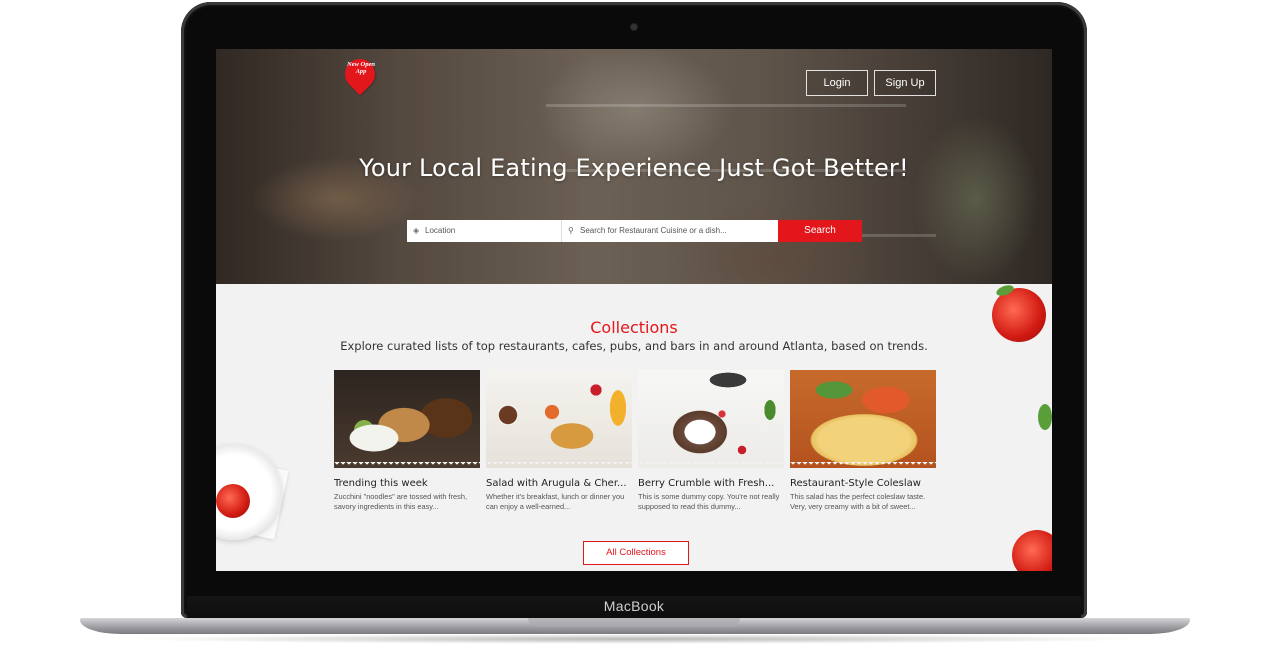  What do you see at coordinates (484, 231) in the screenshot?
I see `location-input: ◈ Location` at bounding box center [484, 231].